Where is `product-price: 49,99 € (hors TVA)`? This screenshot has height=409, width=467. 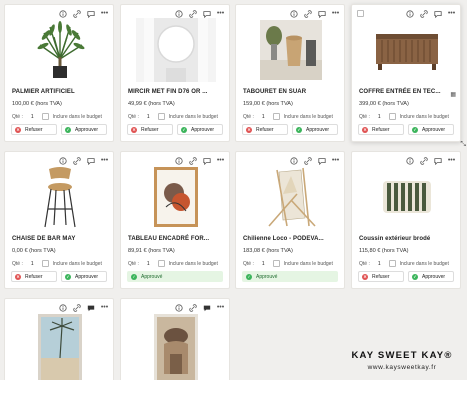 product-price: 49,99 € (hors TVA) is located at coordinates (151, 104).